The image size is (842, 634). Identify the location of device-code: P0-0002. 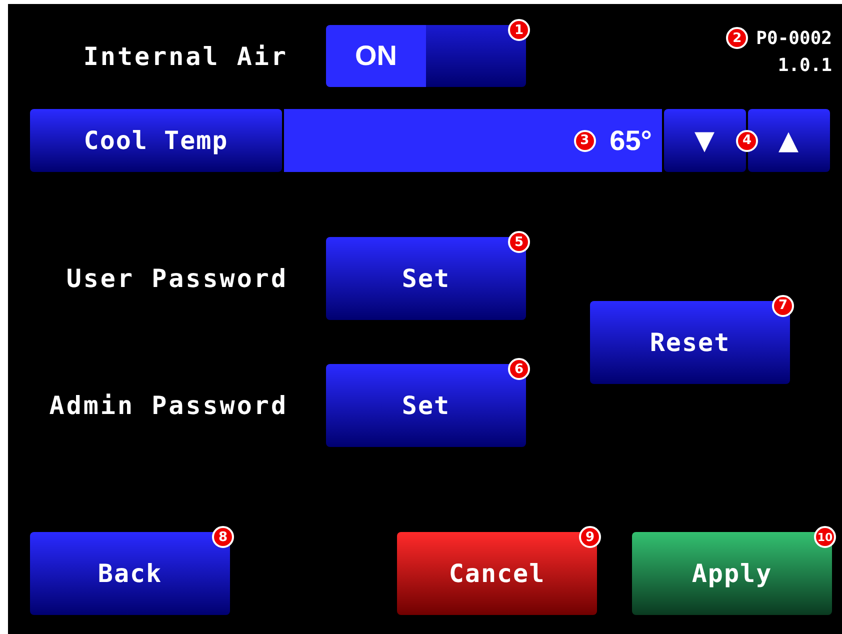
(794, 38).